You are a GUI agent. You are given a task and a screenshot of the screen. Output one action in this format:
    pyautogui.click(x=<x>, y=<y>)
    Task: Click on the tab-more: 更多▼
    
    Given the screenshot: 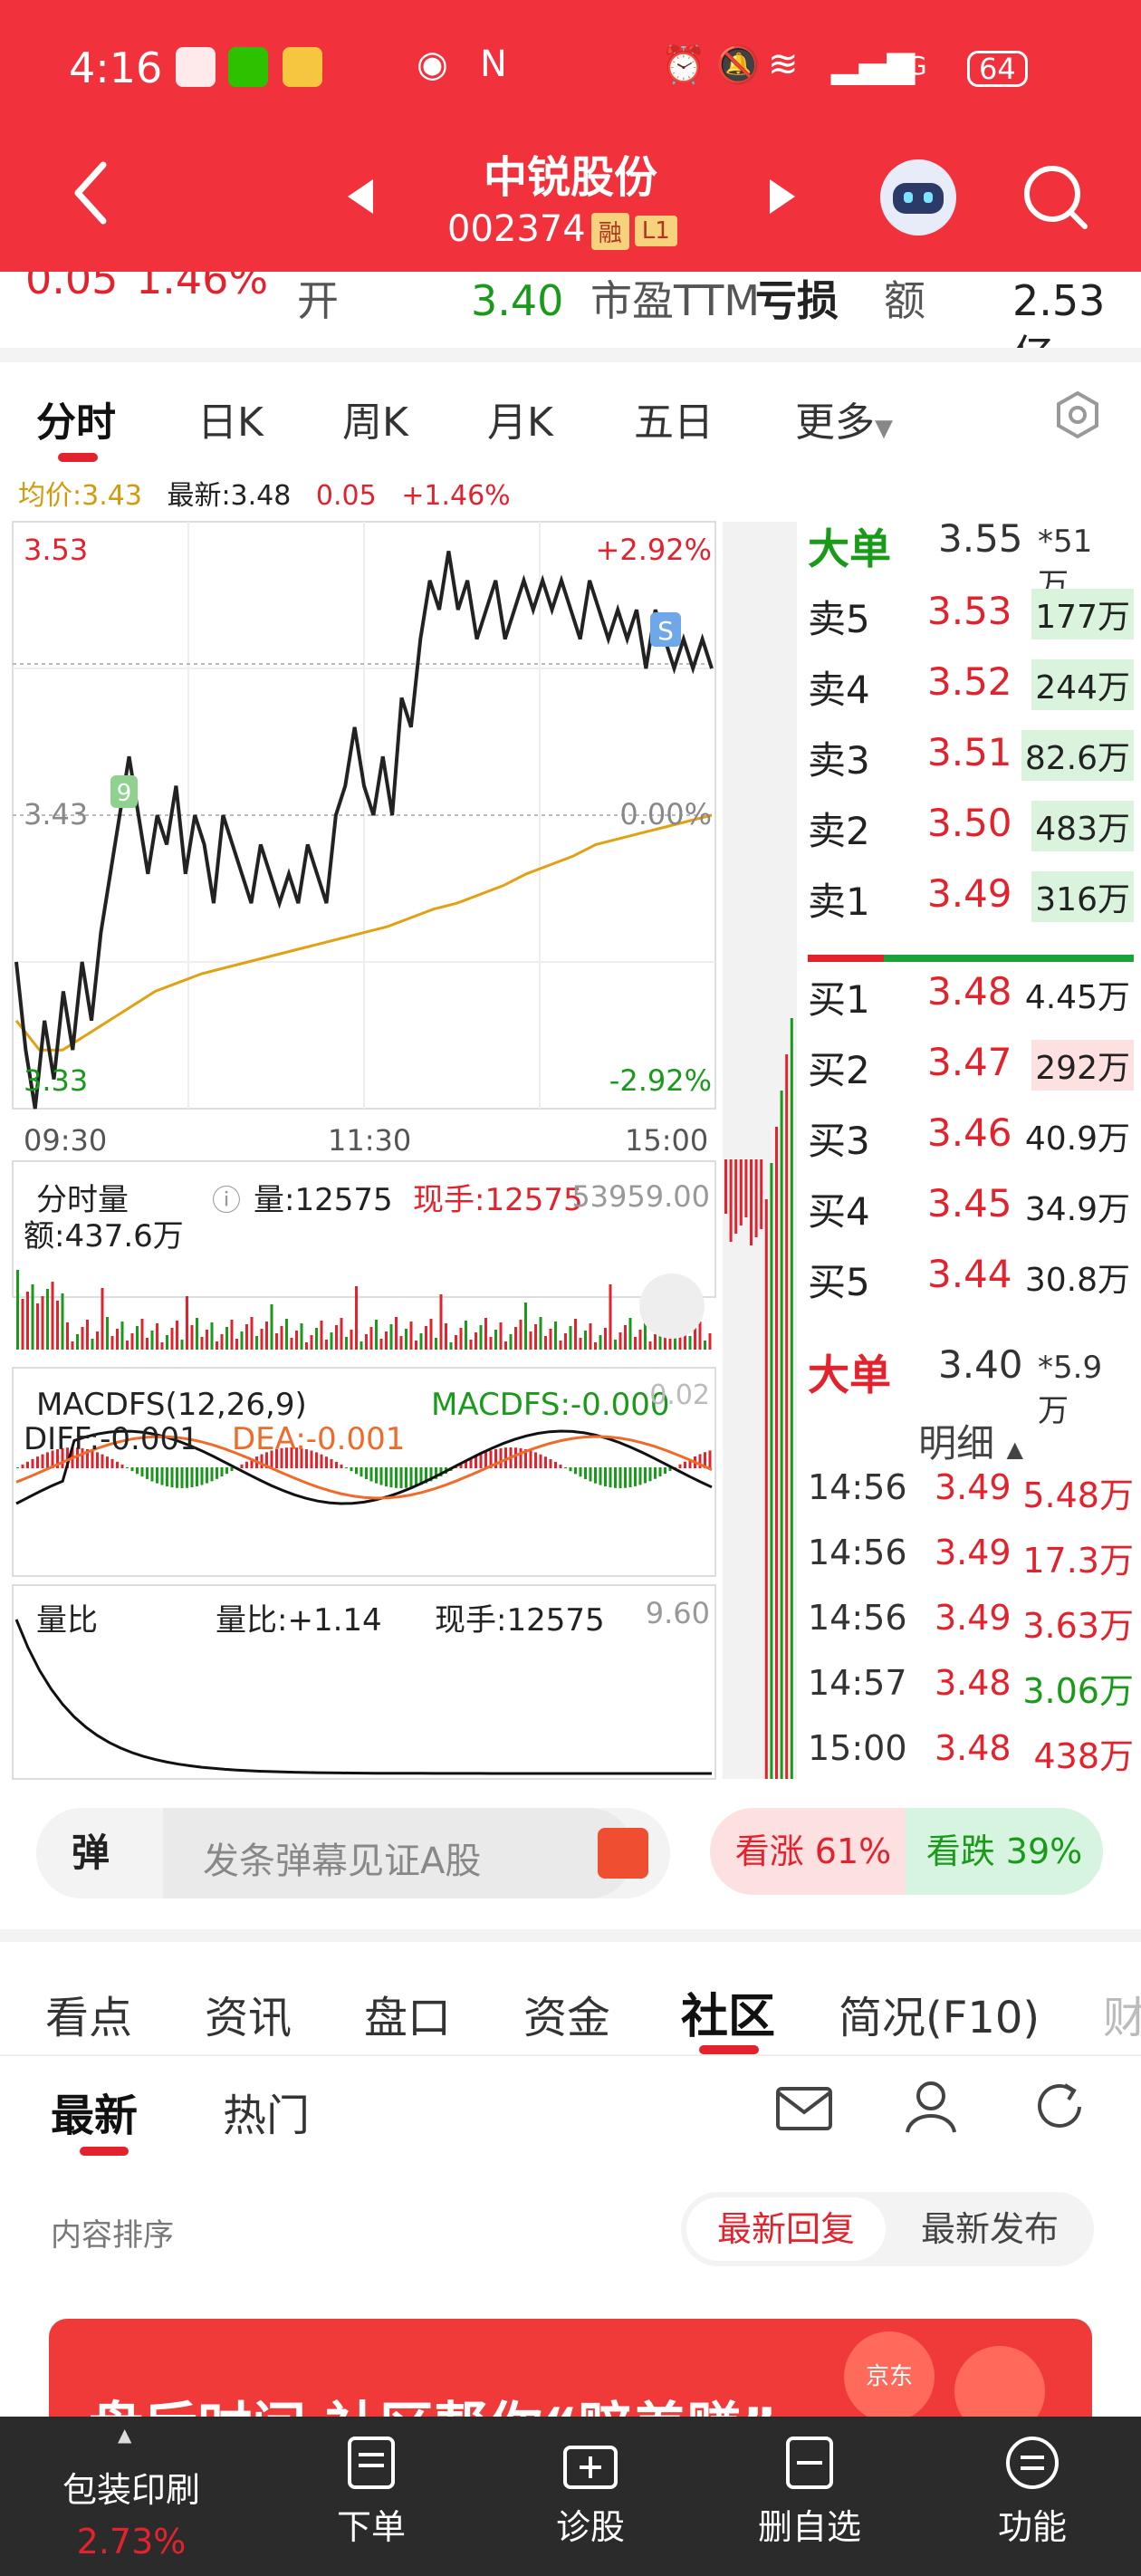 What is the action you would take?
    pyautogui.click(x=844, y=418)
    